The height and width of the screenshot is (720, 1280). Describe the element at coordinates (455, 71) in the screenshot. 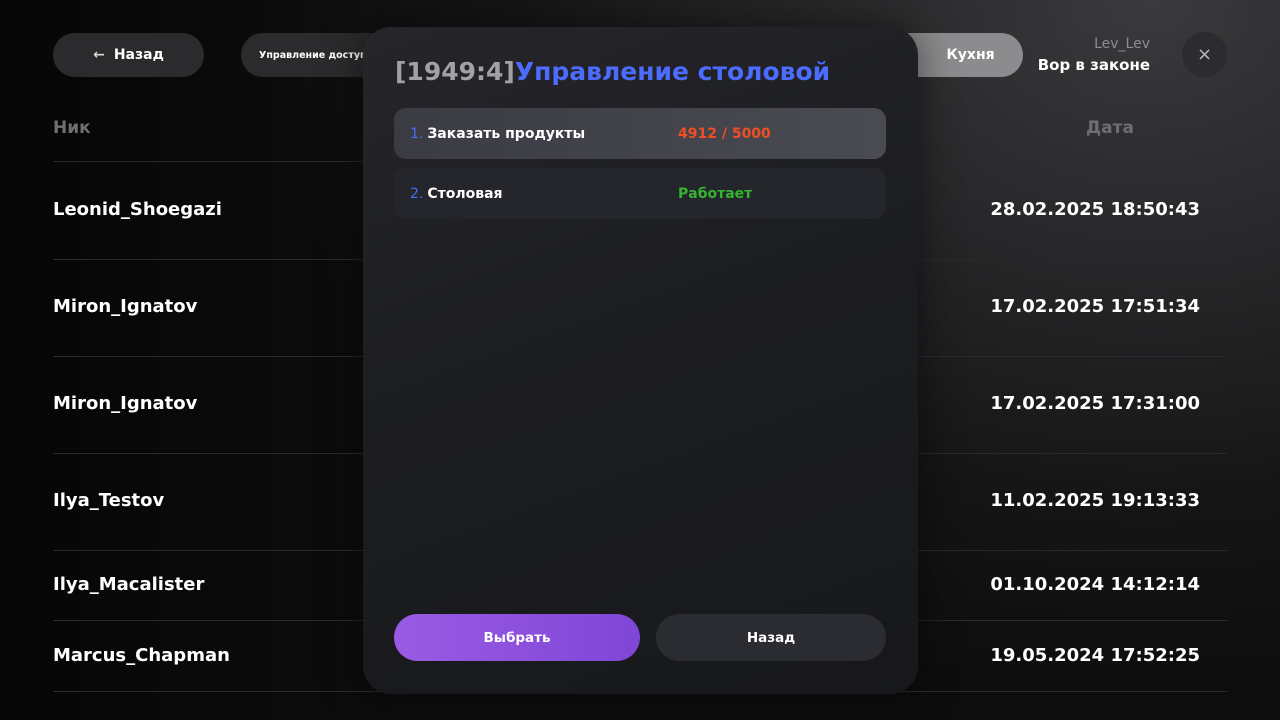

I see `dialog-title-code: [1949:4]` at that location.